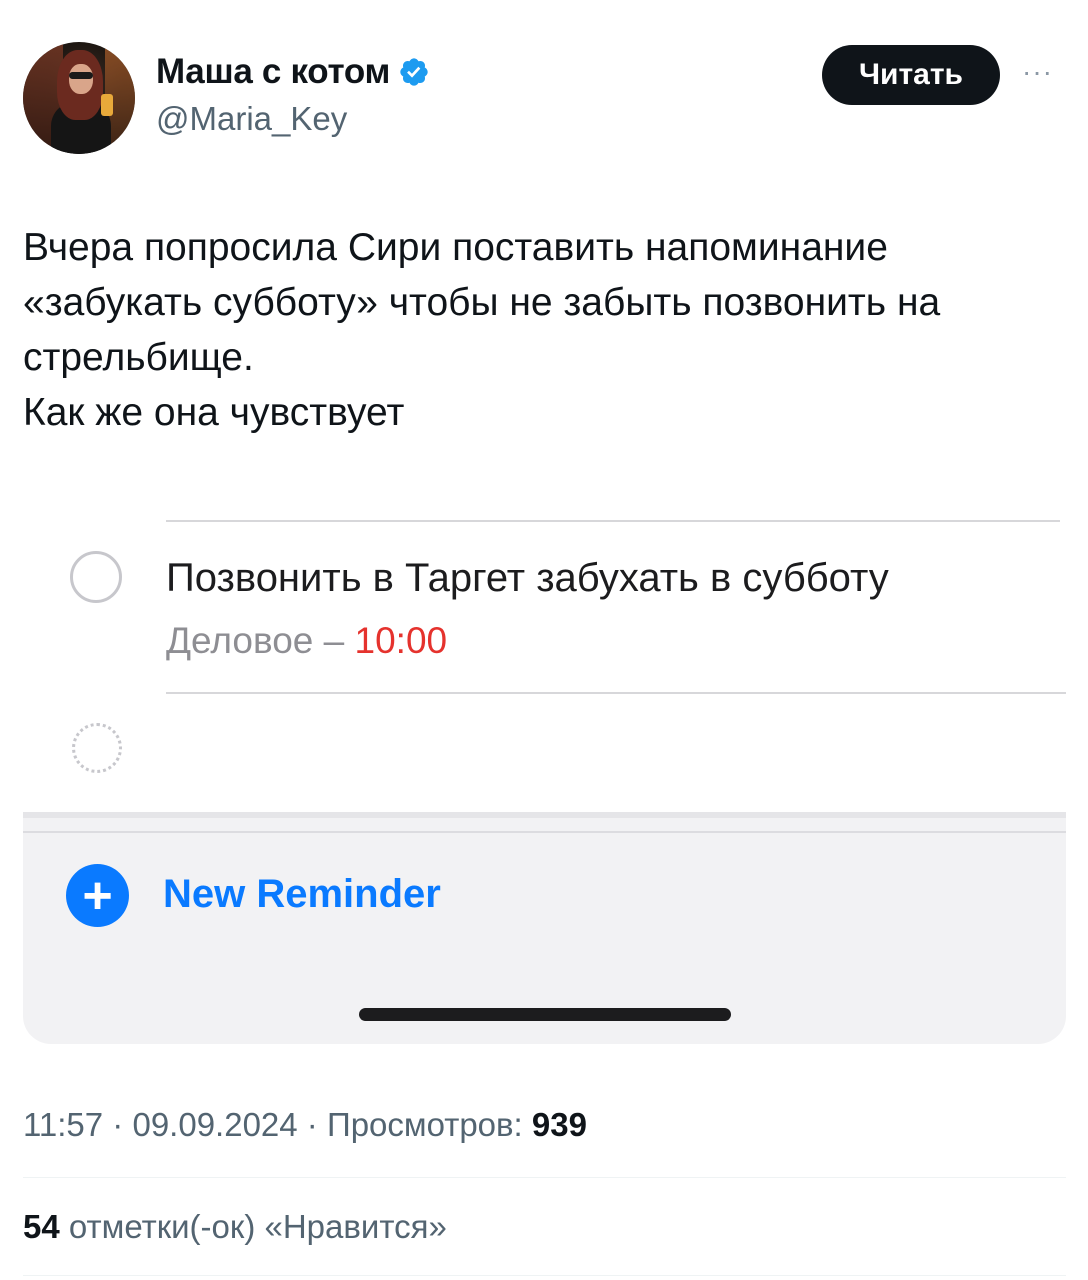 This screenshot has width=1088, height=1280. Describe the element at coordinates (96, 577) in the screenshot. I see `reminder-checkbox-icon` at that location.